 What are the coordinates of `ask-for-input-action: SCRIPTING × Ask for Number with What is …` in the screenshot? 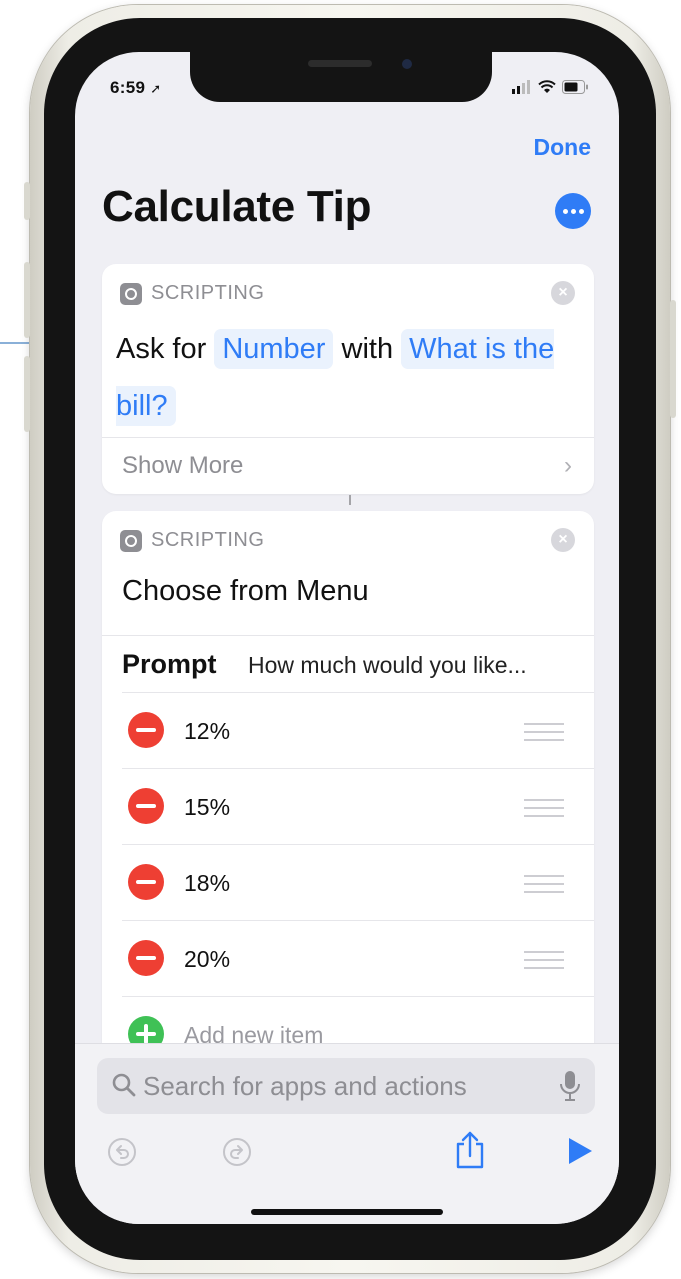 It's located at (348, 379).